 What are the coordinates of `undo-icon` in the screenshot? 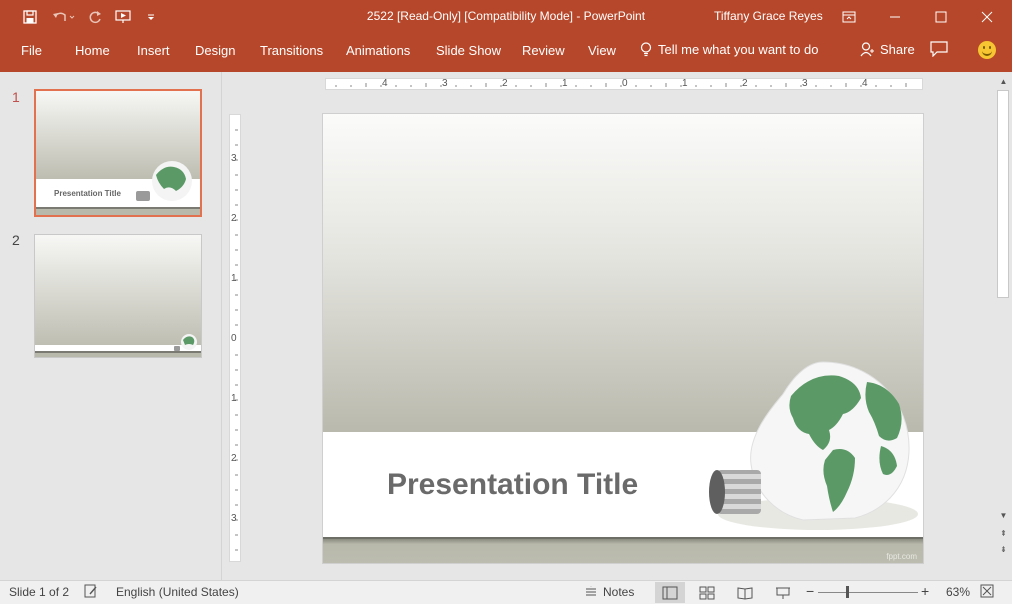 It's located at (64, 17).